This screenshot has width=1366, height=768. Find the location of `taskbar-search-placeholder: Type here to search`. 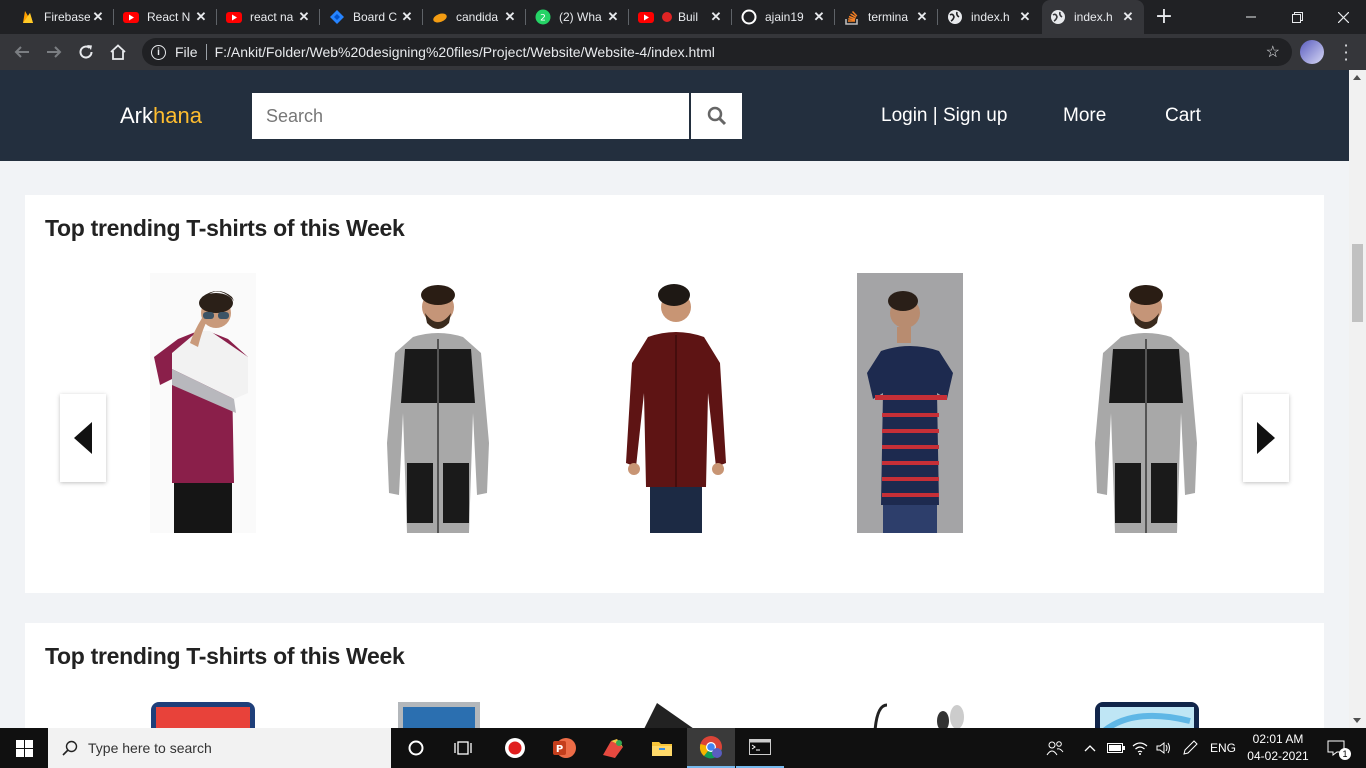

taskbar-search-placeholder: Type here to search is located at coordinates (150, 748).